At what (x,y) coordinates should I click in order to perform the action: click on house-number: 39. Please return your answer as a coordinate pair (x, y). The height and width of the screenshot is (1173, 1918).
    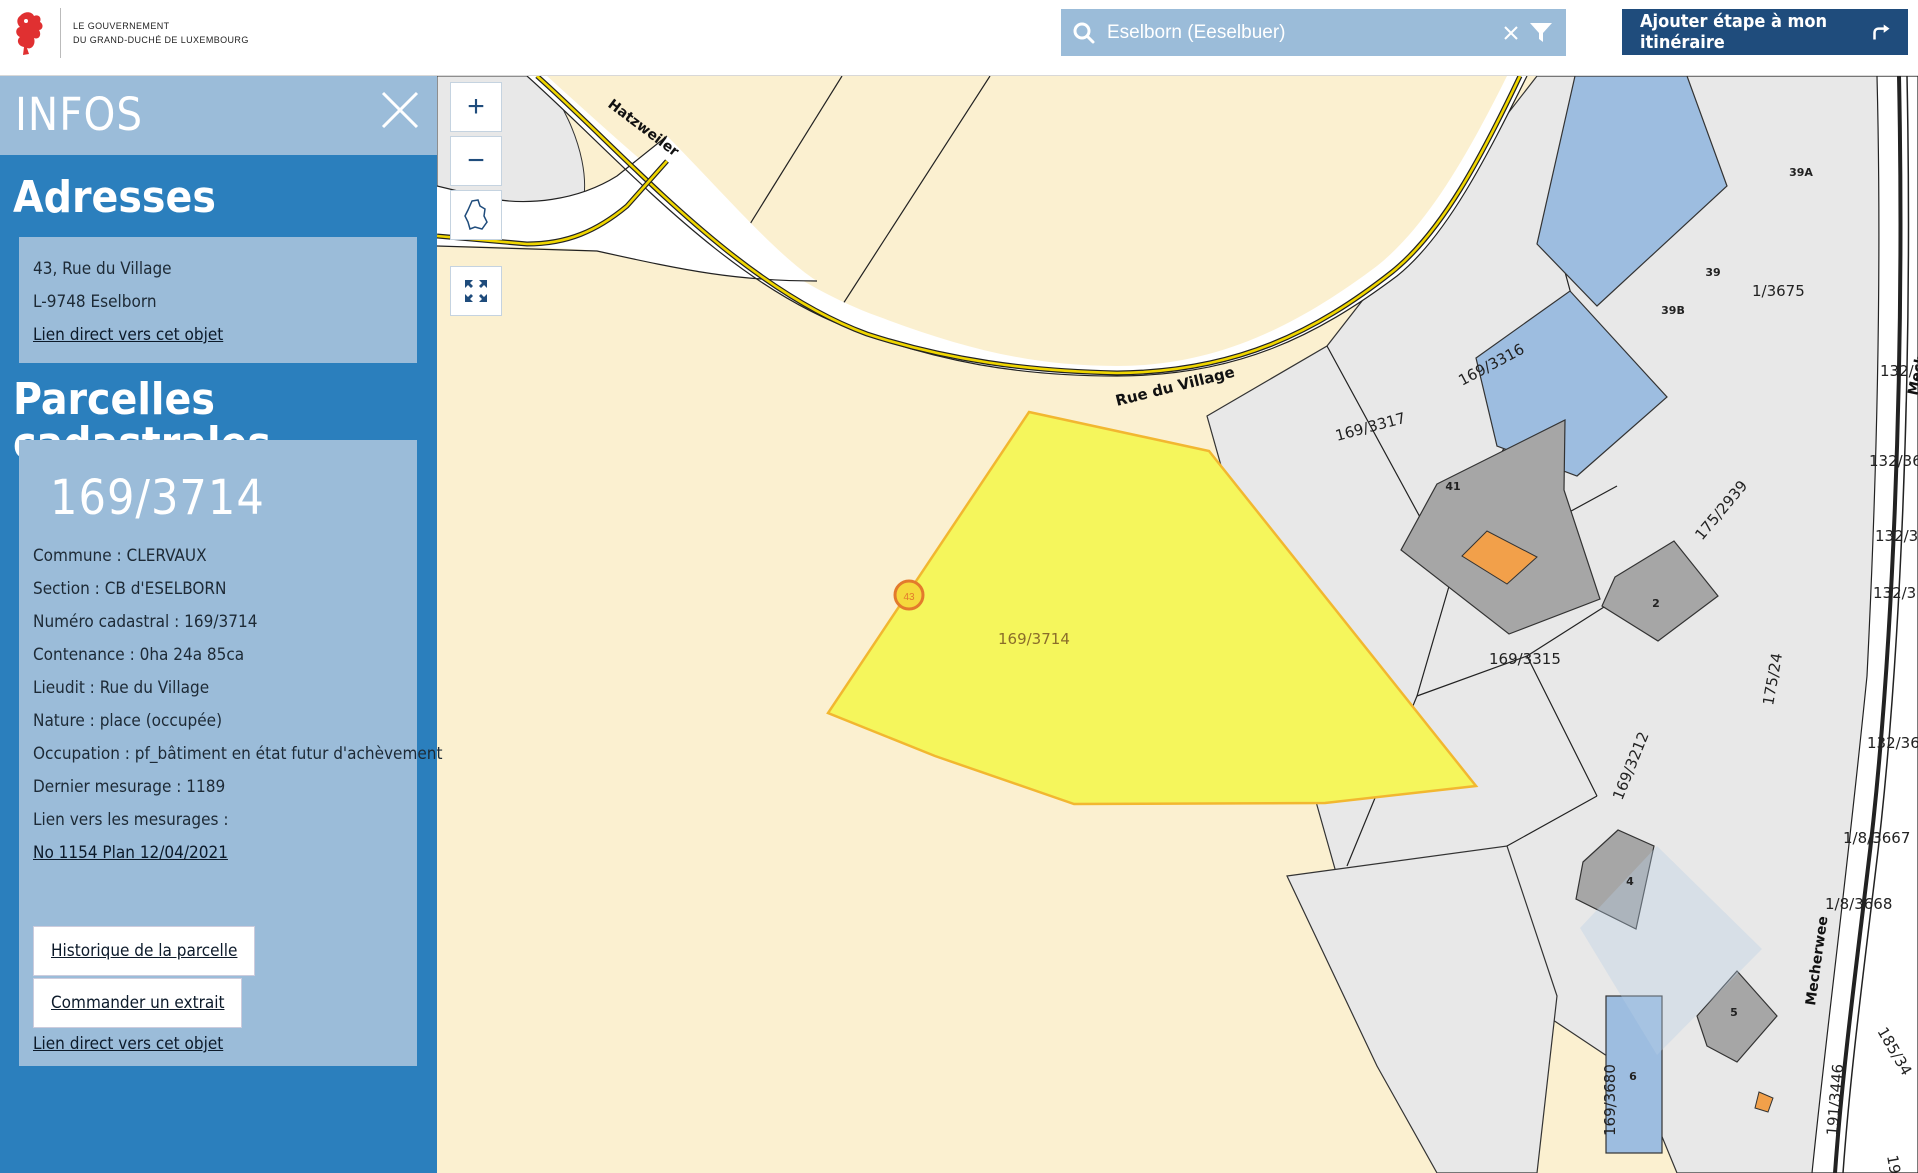
    Looking at the image, I should click on (1712, 272).